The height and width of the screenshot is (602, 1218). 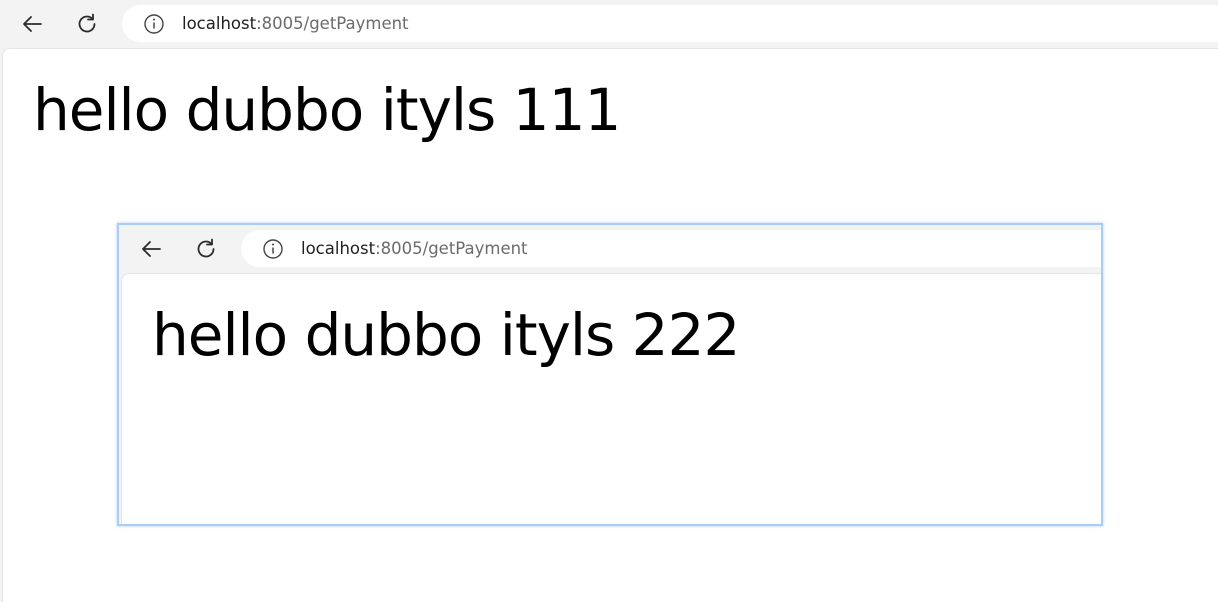 I want to click on page-heading: hello dubbo ityls 111, so click(x=327, y=110).